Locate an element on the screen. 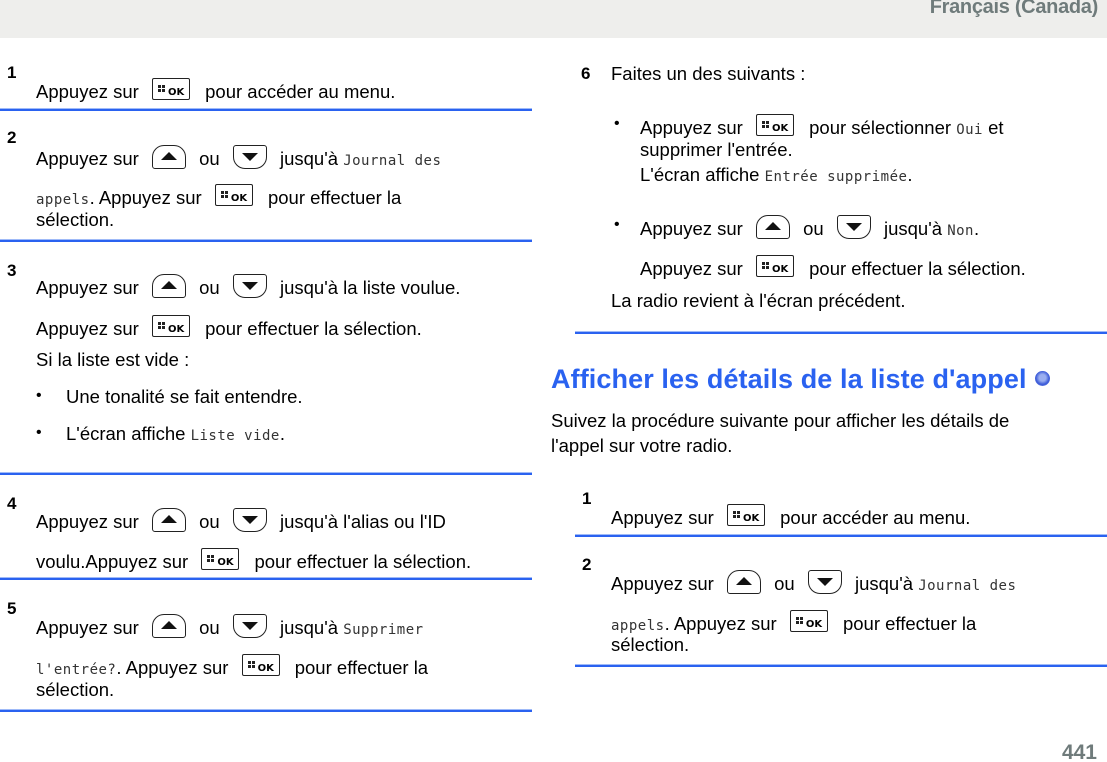  bullet-text: supprimer l'entrée. is located at coordinates (716, 149).